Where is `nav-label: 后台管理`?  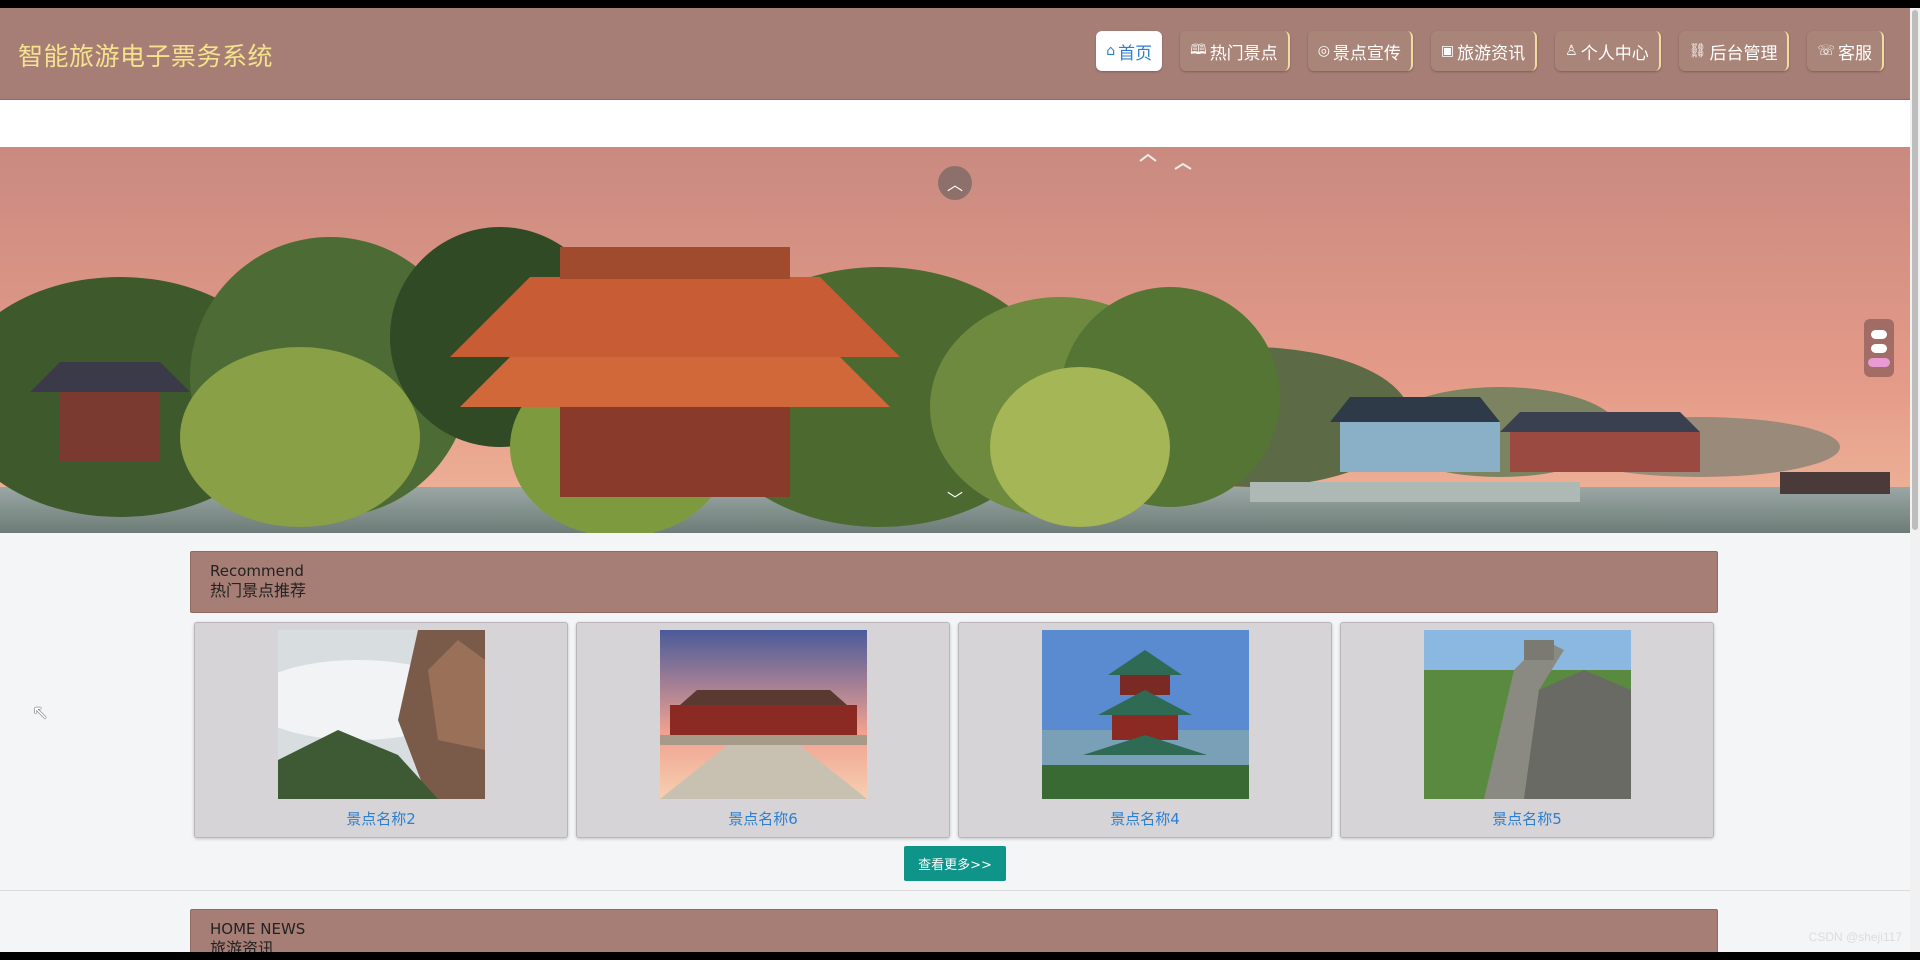
nav-label: 后台管理 is located at coordinates (1743, 53).